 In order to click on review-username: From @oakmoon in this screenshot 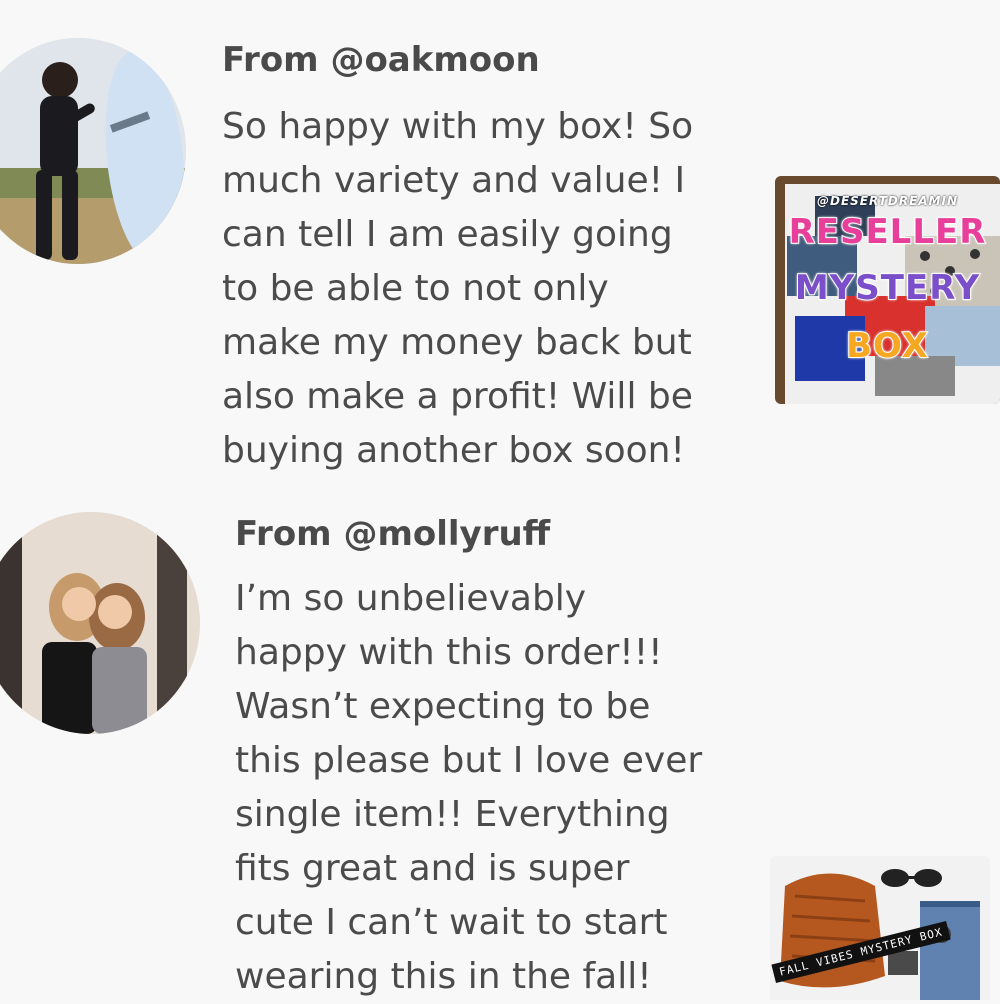, I will do `click(381, 60)`.